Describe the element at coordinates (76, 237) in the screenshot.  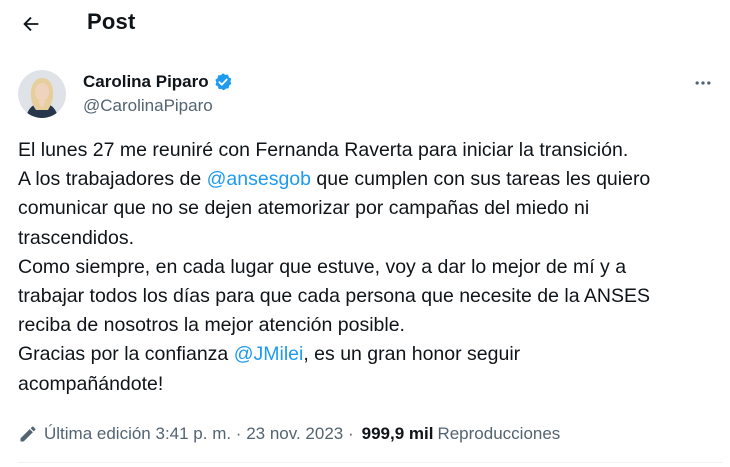
I see `post-text-segment: trascendidos.` at that location.